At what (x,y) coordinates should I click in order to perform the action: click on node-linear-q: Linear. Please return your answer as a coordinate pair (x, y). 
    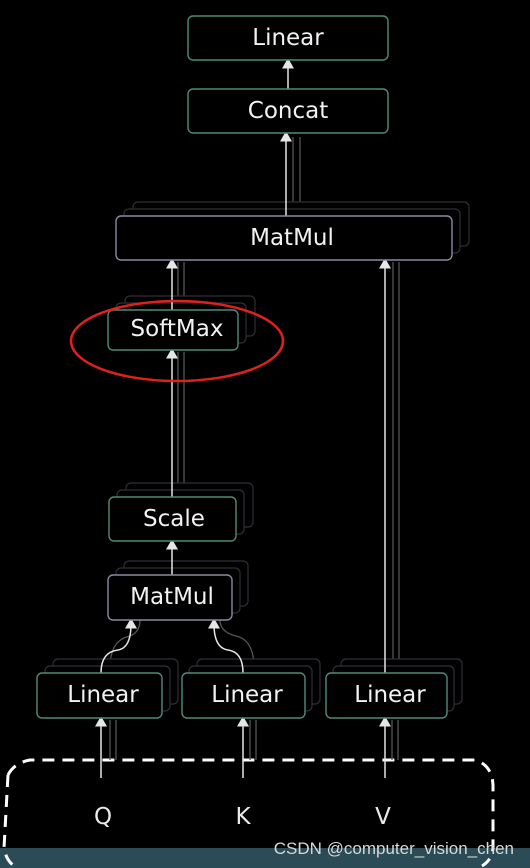
    Looking at the image, I should click on (99, 695).